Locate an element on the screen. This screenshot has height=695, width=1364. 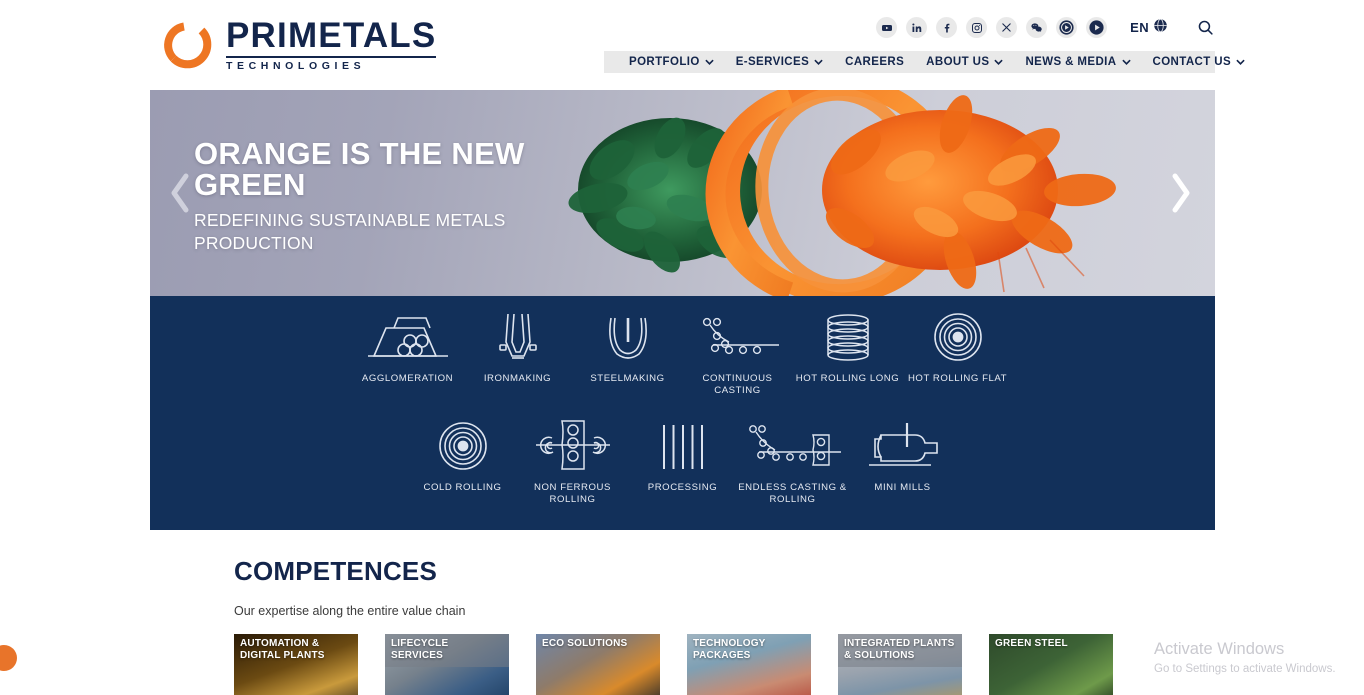
hero-title: ORANGE IS THE NEW GREEN is located at coordinates (404, 169).